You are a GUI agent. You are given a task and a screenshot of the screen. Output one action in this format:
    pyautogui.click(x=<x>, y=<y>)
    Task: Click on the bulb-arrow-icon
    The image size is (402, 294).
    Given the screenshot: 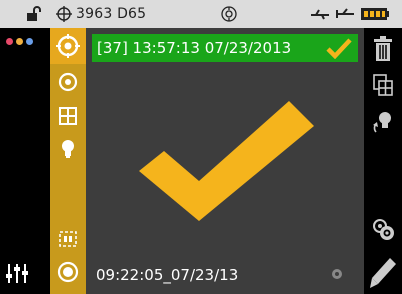 What is the action you would take?
    pyautogui.click(x=383, y=122)
    